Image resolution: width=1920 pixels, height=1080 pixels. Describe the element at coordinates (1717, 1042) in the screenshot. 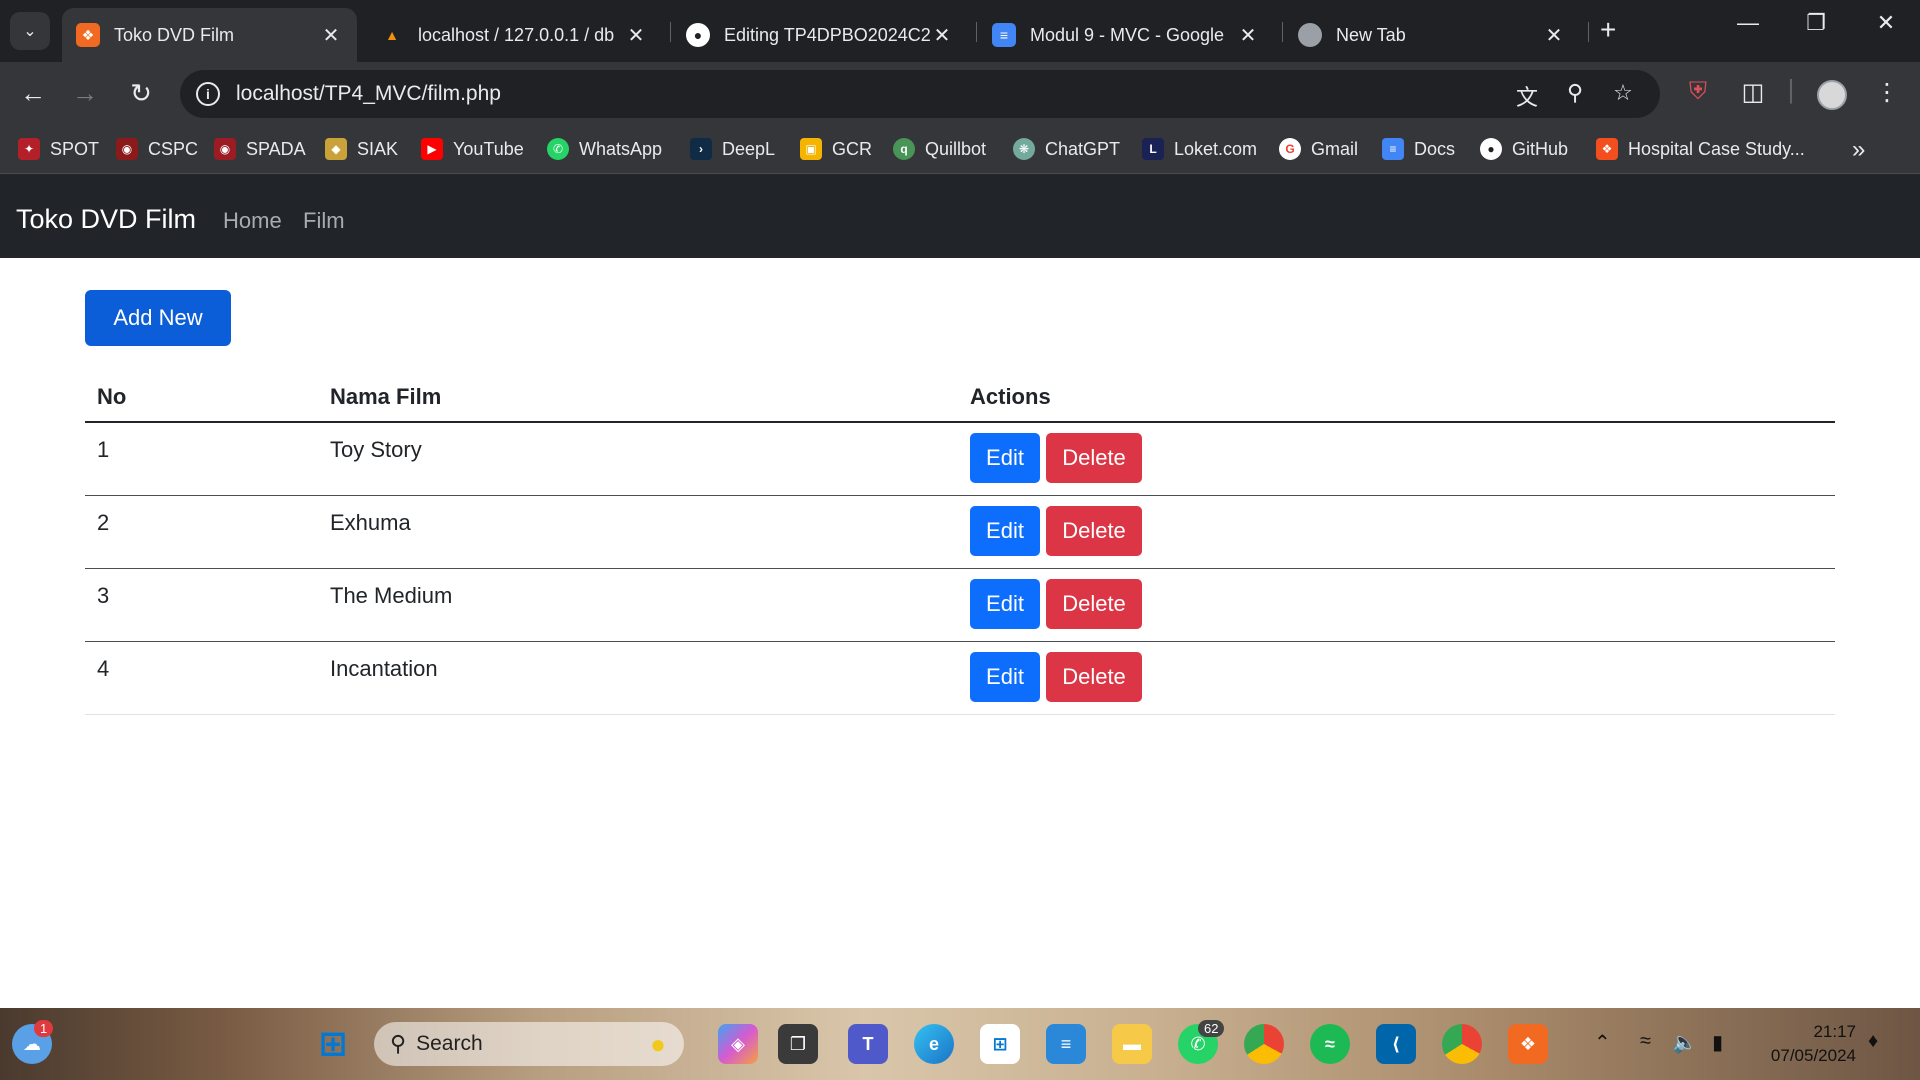

I see `battery-icon: ▮` at that location.